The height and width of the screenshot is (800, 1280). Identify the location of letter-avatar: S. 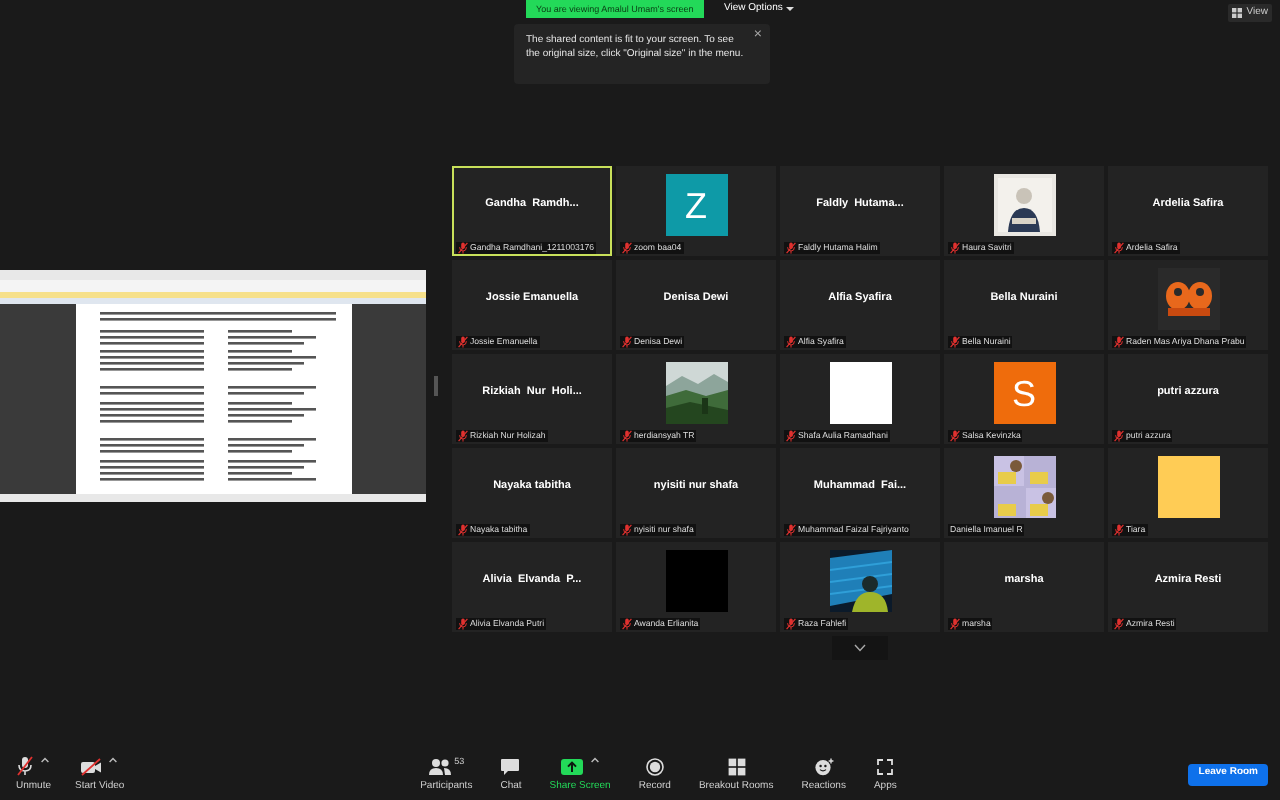
(1024, 393).